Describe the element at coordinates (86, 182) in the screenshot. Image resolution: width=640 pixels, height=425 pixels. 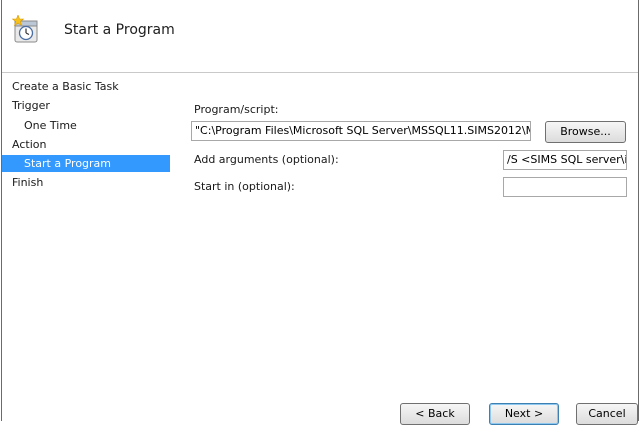
I see `step-finish: Finish` at that location.